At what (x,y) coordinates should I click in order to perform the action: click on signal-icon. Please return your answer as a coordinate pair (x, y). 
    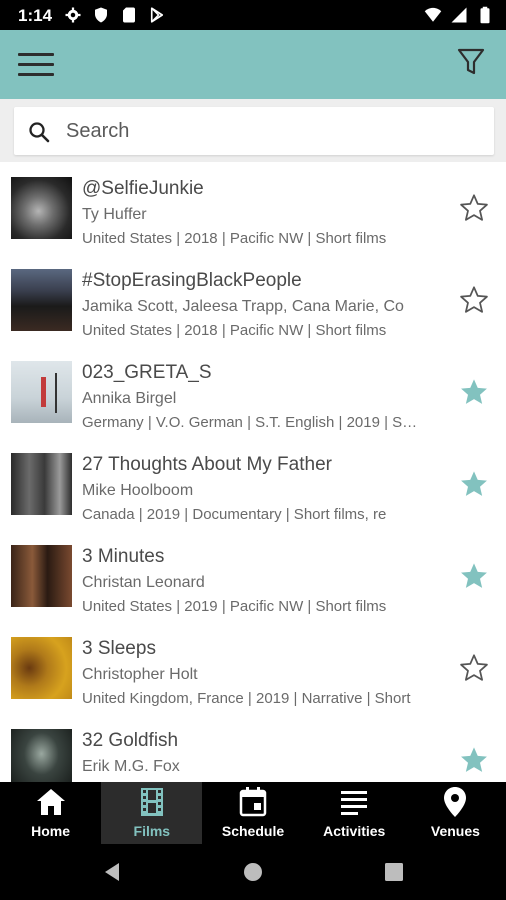
    Looking at the image, I should click on (459, 15).